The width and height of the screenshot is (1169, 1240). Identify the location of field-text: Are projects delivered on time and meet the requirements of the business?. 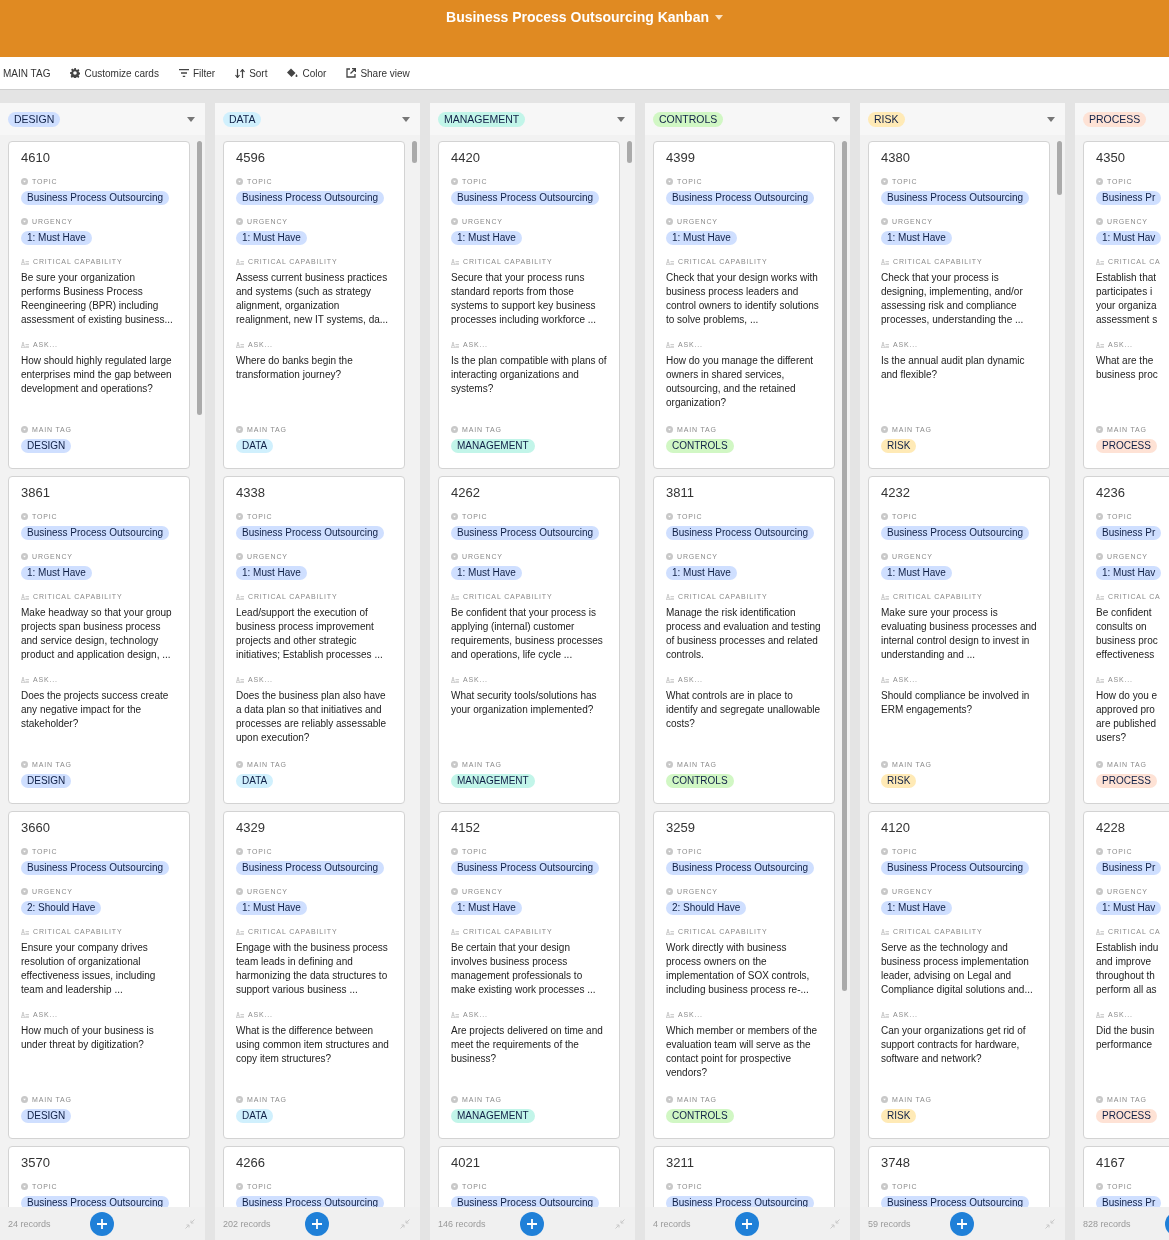
(527, 1045).